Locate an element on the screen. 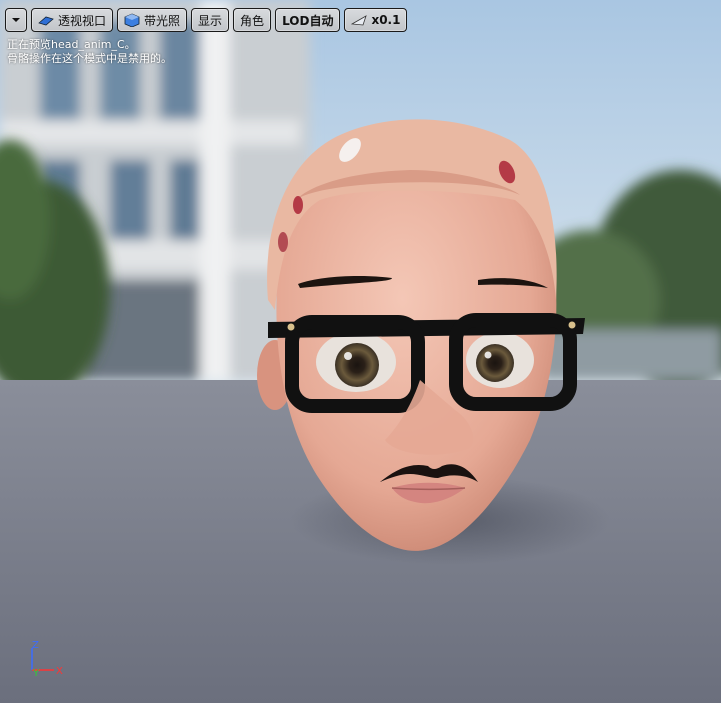 This screenshot has width=721, height=703. preview-status-text: 正在预览head_anim_C。 is located at coordinates (71, 44).